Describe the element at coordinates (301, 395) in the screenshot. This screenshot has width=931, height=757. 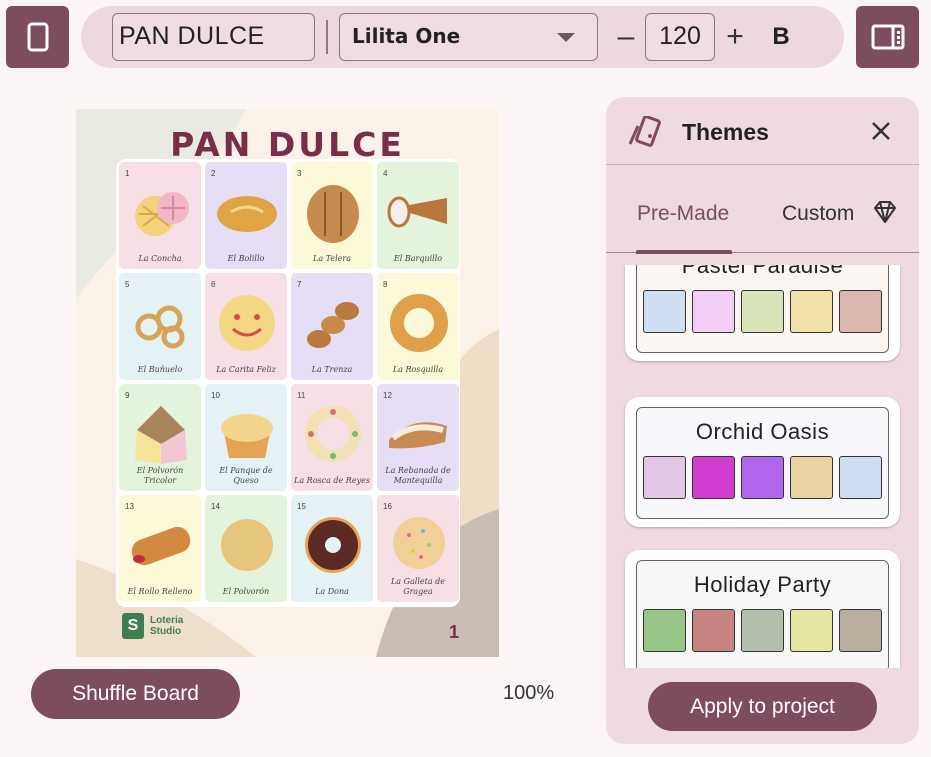
I see `cell-number: 11` at that location.